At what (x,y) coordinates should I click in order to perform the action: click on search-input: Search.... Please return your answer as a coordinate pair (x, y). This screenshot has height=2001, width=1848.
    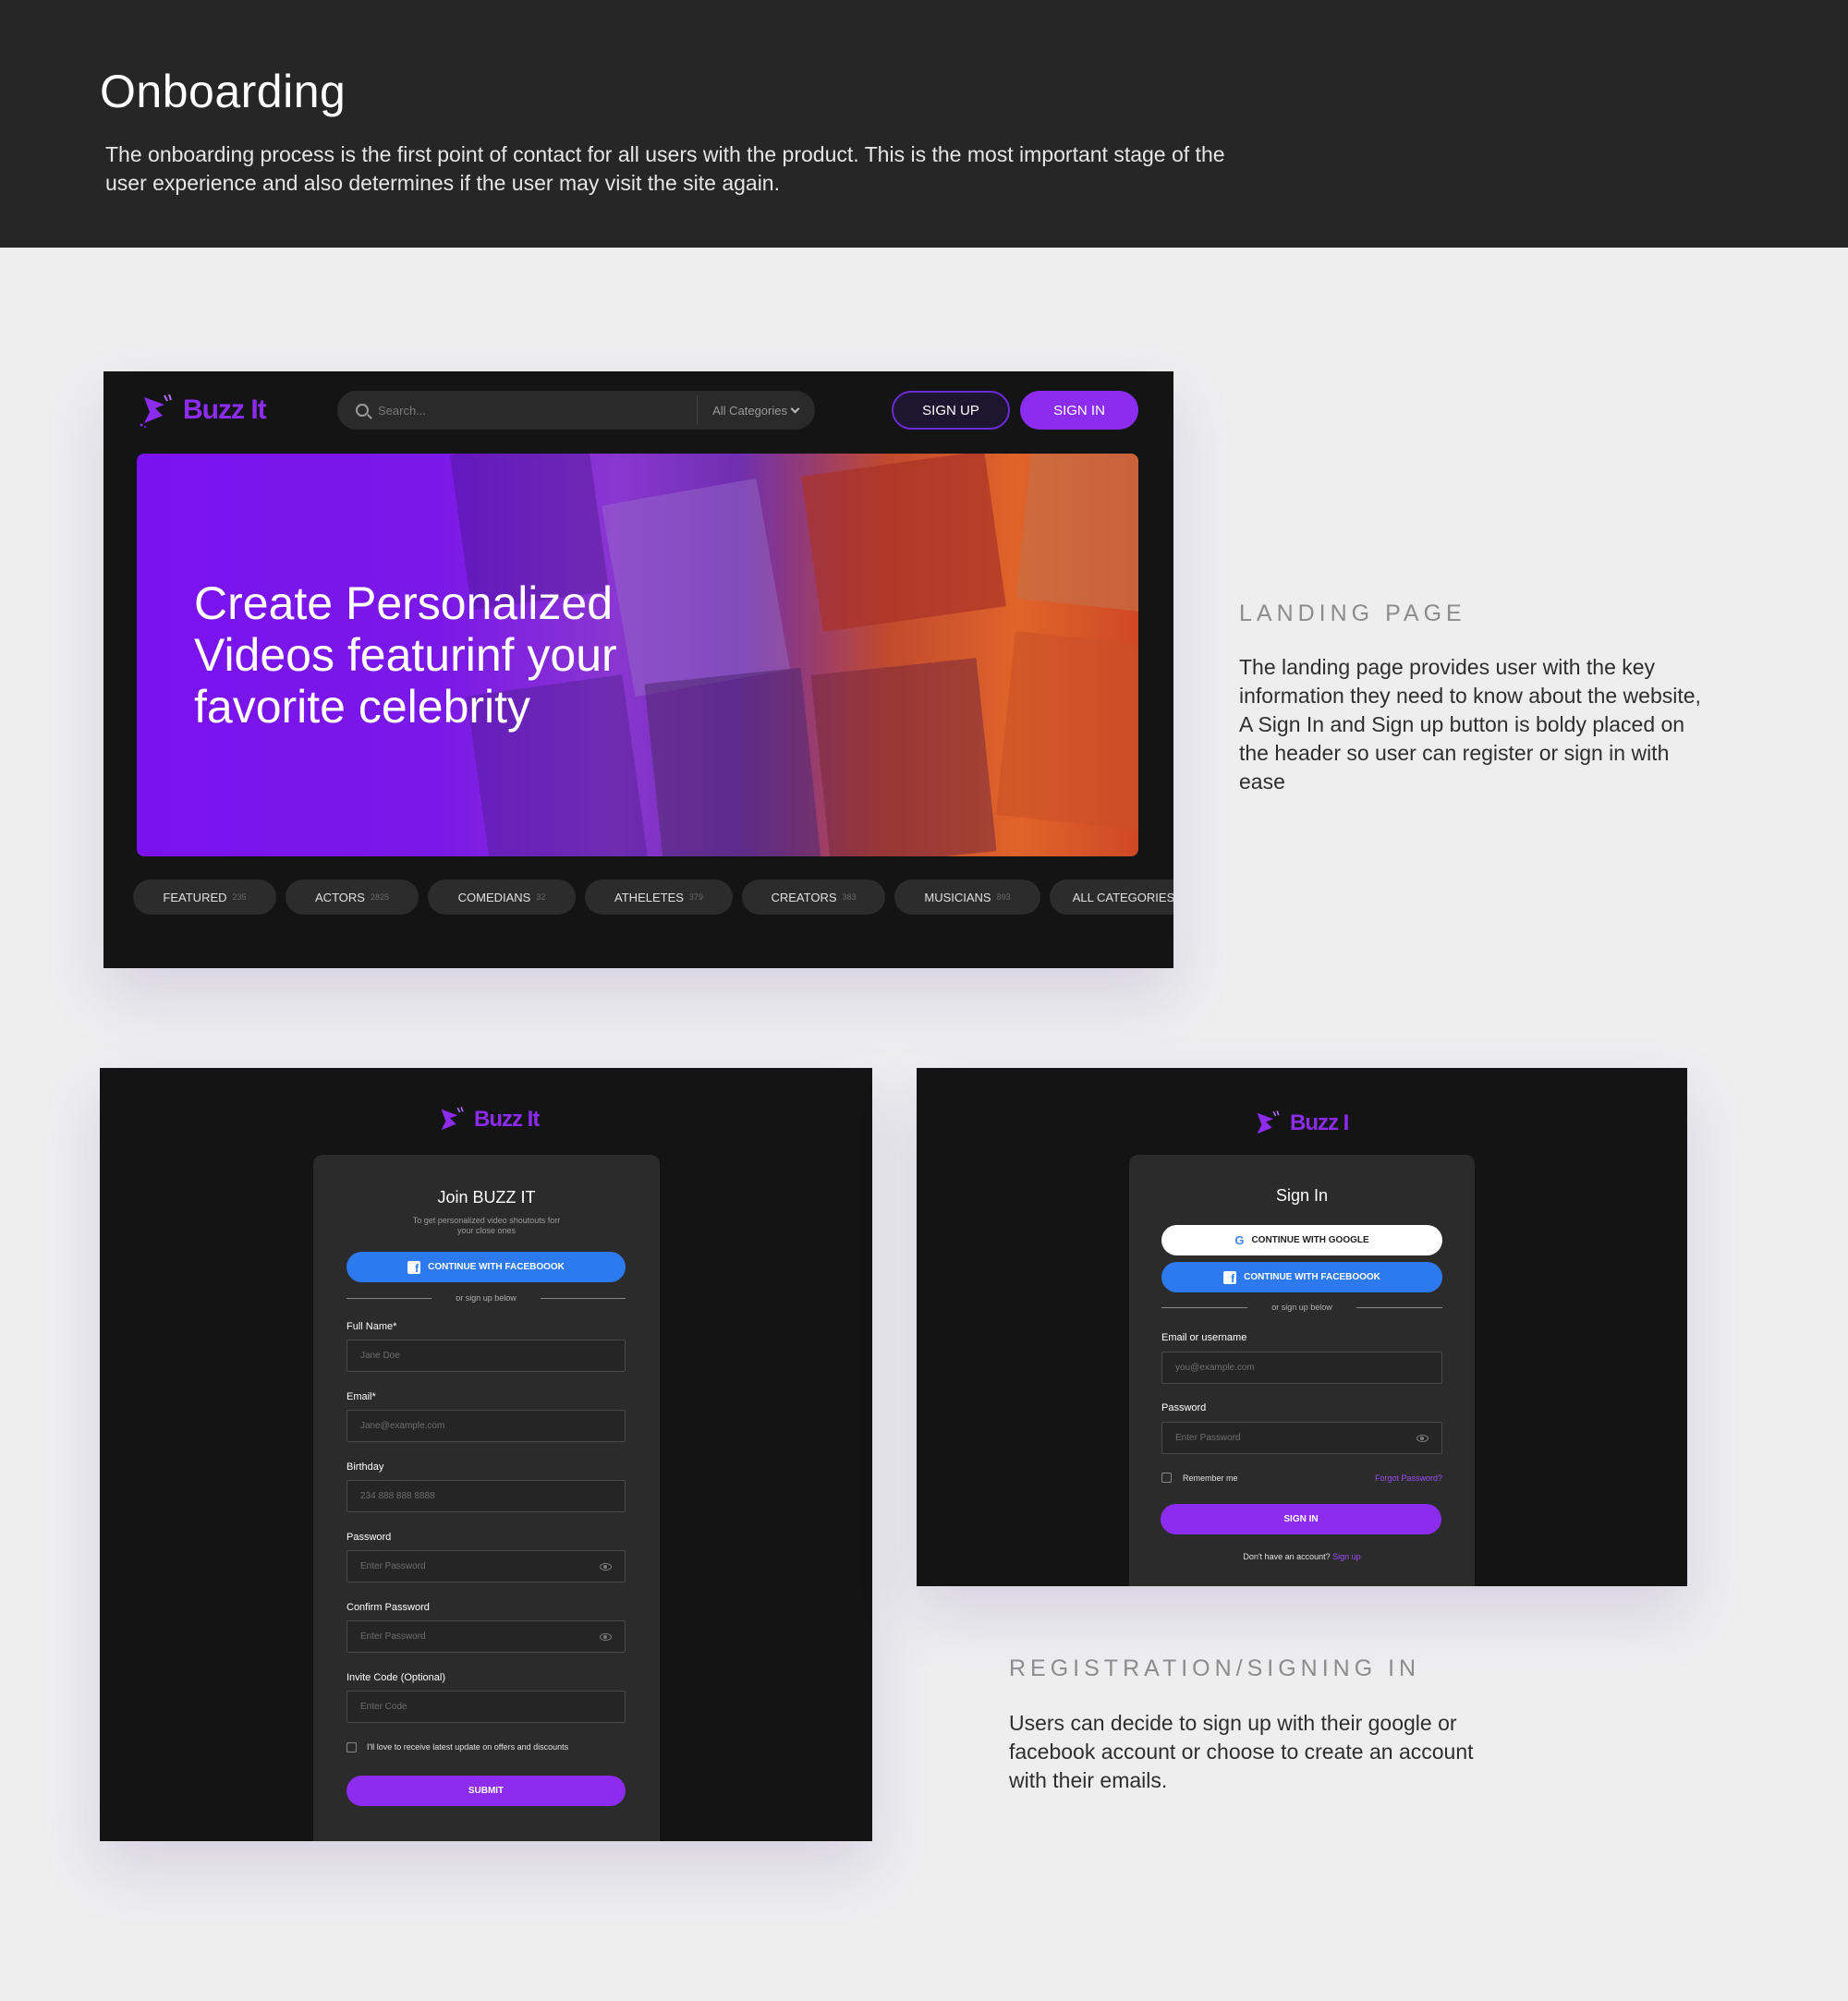
    Looking at the image, I should click on (537, 411).